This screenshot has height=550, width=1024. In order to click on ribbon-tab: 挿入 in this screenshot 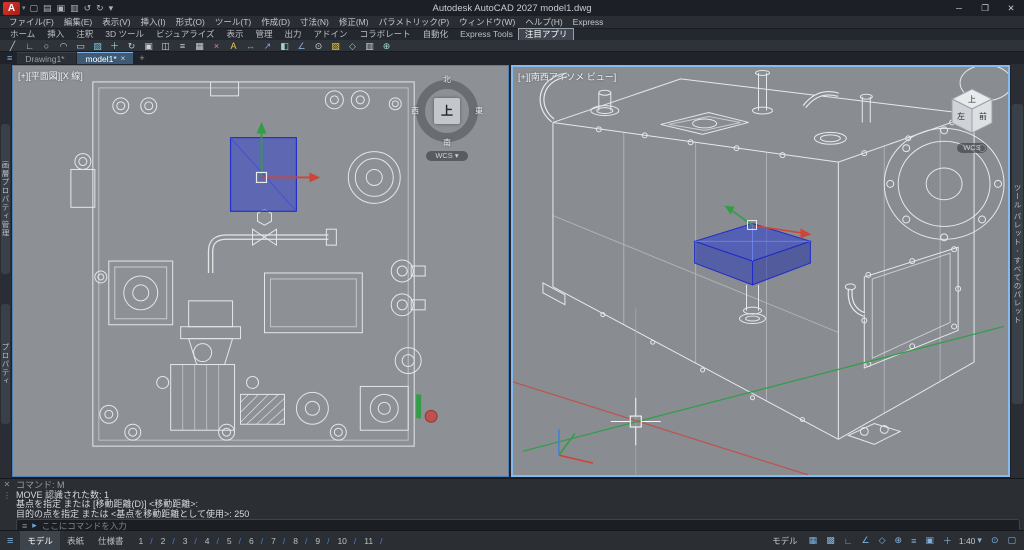, I will do `click(55, 34)`.